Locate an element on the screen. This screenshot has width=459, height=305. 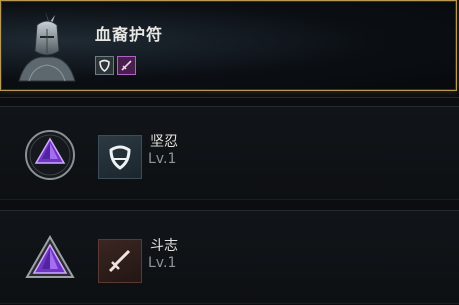
relic-trait-icons is located at coordinates (115, 65).